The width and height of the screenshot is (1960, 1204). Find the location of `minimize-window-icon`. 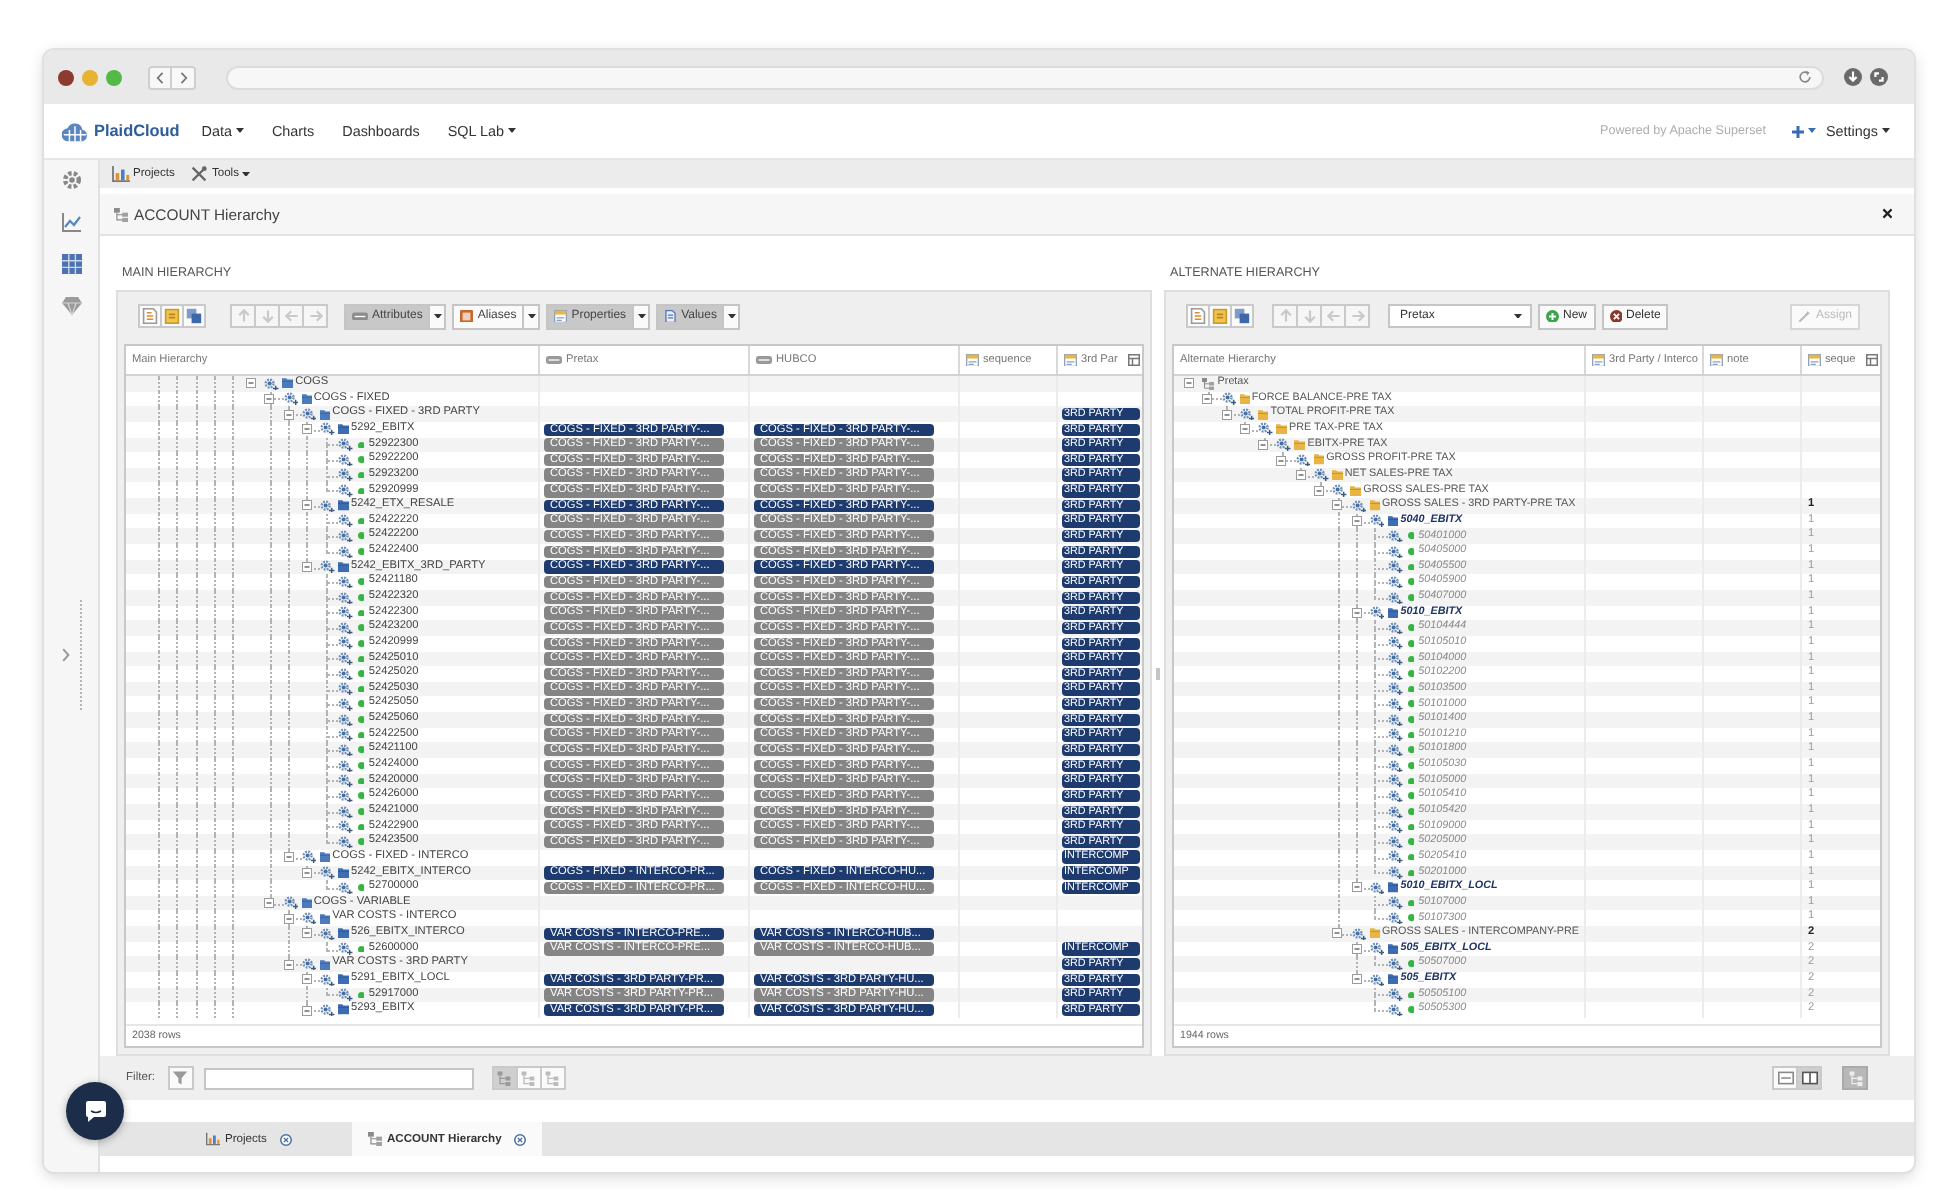

minimize-window-icon is located at coordinates (90, 77).